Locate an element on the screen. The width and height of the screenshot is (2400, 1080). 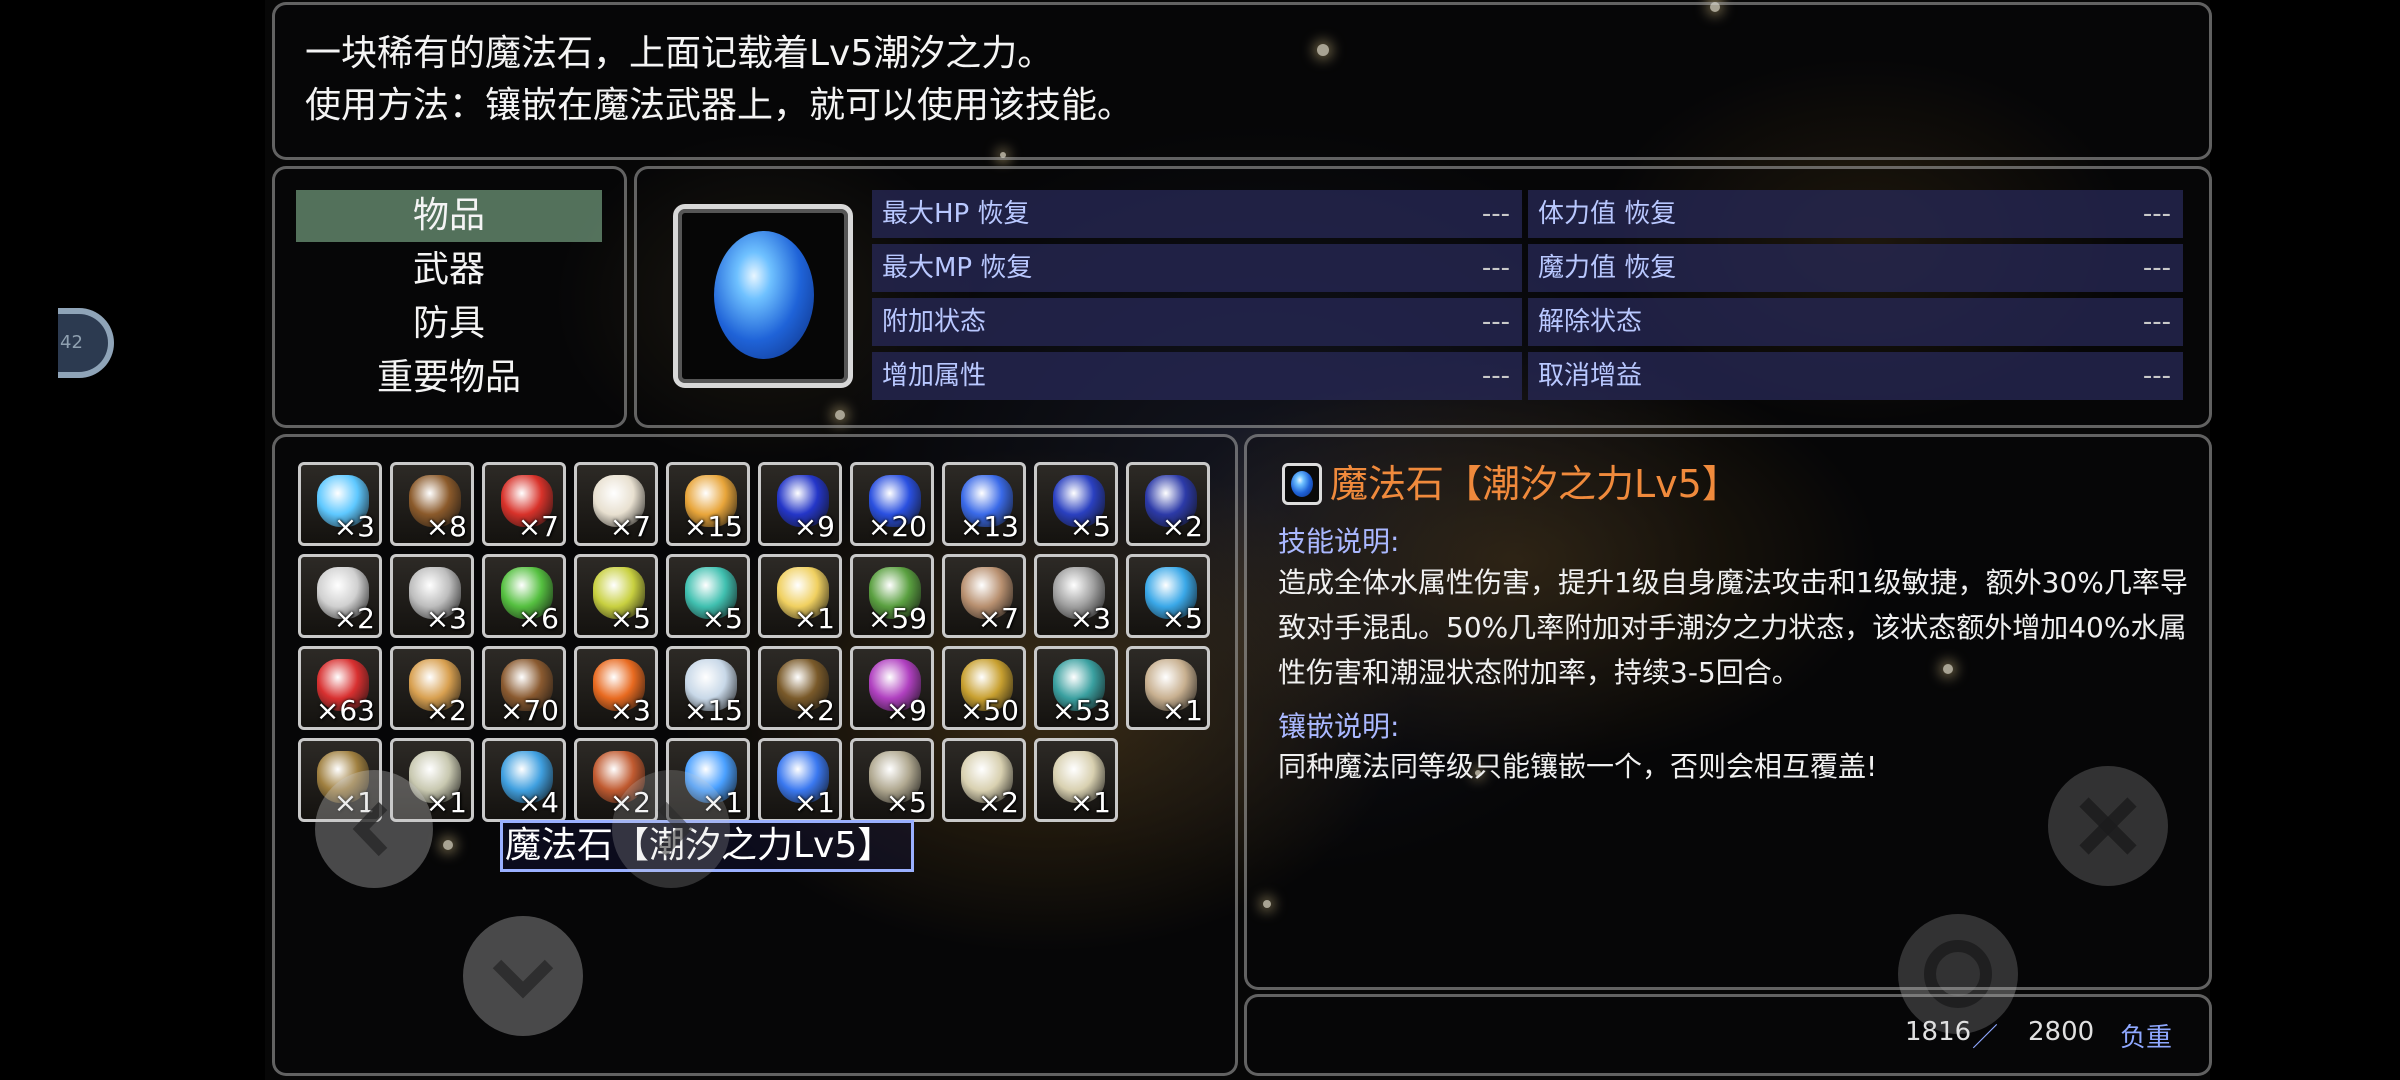
inventory-slot: ×50 is located at coordinates (984, 688).